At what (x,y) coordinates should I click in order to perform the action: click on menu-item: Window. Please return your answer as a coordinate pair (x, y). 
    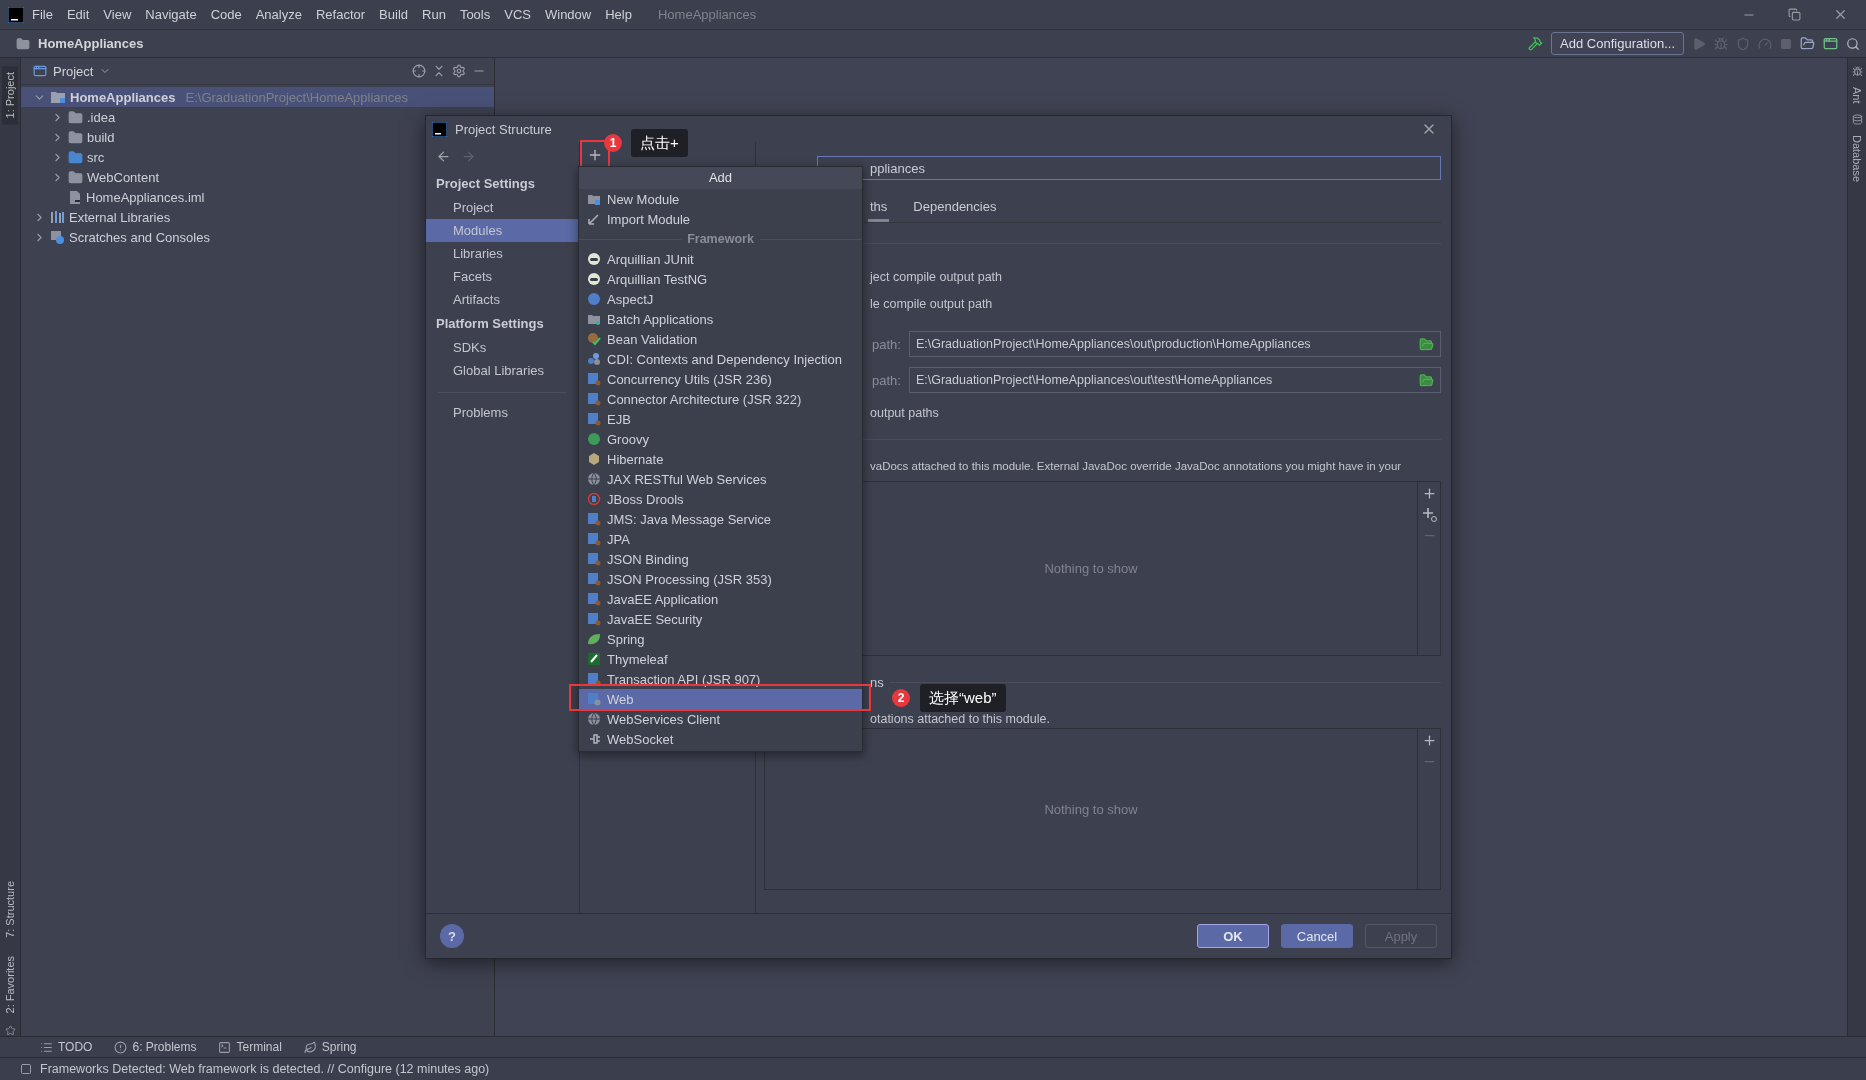
    Looking at the image, I should click on (568, 14).